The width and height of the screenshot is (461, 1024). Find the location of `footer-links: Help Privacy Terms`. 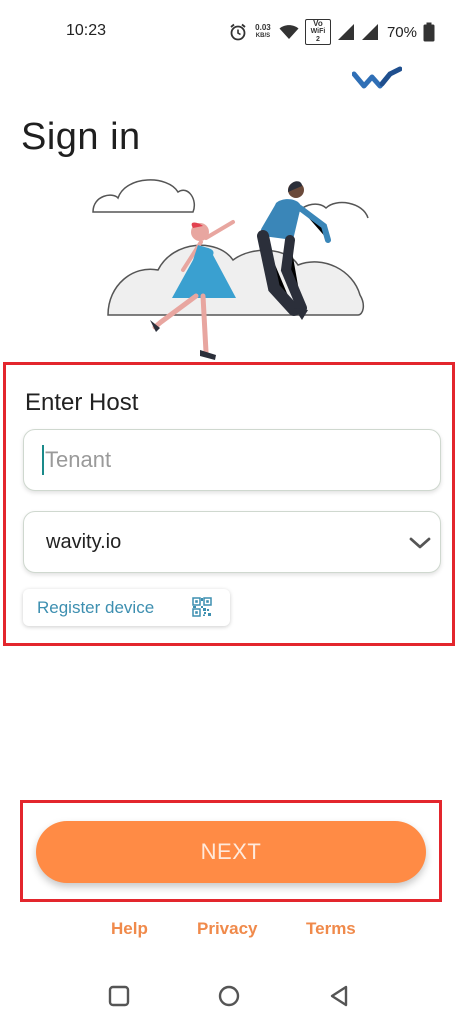

footer-links: Help Privacy Terms is located at coordinates (230, 931).